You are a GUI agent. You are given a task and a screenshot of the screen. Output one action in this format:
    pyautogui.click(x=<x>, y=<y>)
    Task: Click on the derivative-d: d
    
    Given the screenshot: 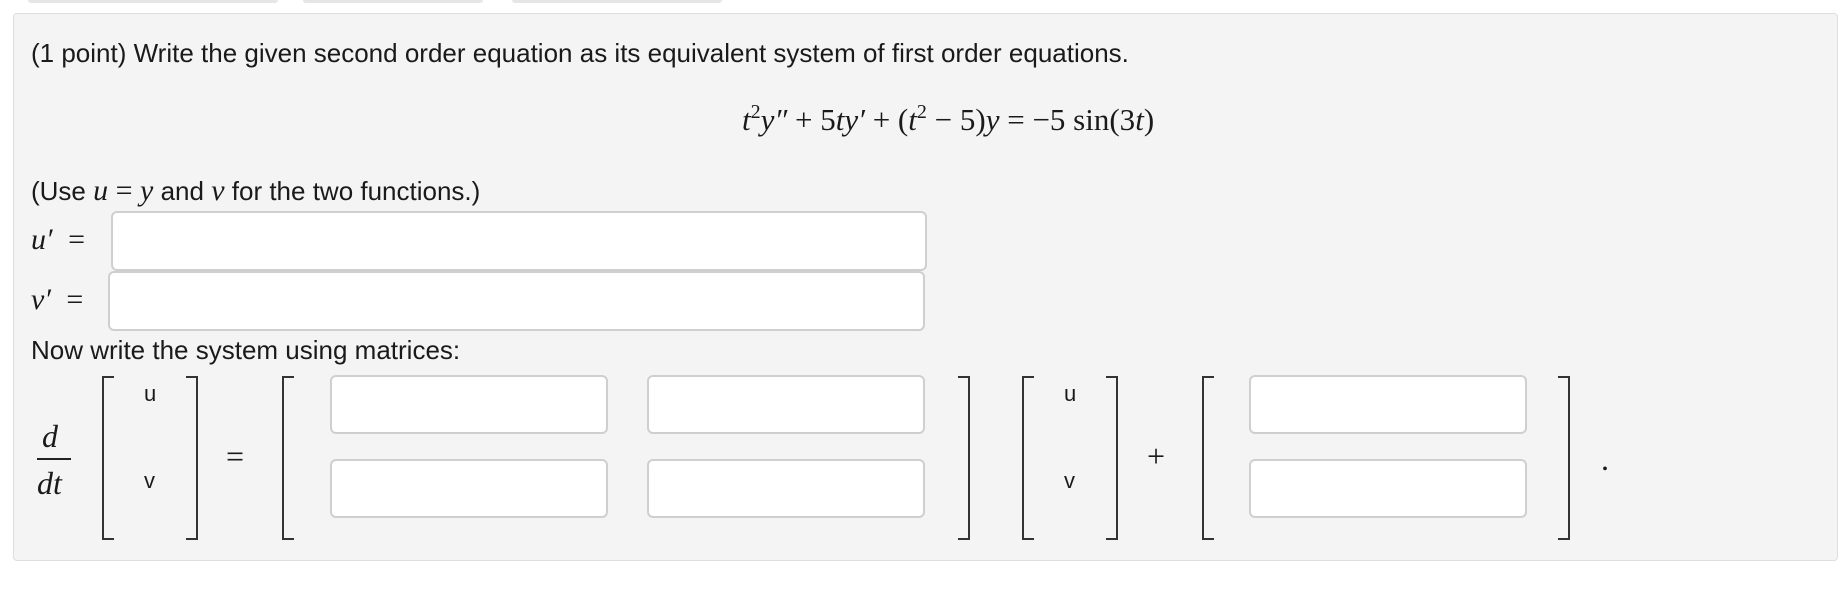 What is the action you would take?
    pyautogui.click(x=50, y=436)
    